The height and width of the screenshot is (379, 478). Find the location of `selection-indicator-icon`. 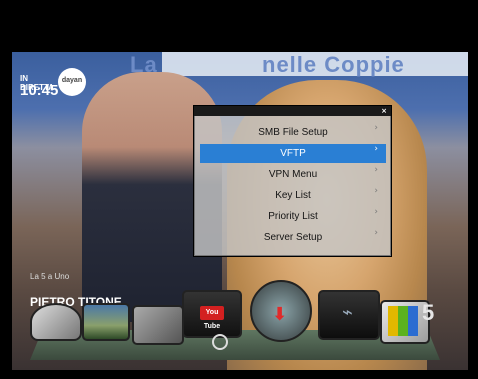

selection-indicator-icon is located at coordinates (220, 342).